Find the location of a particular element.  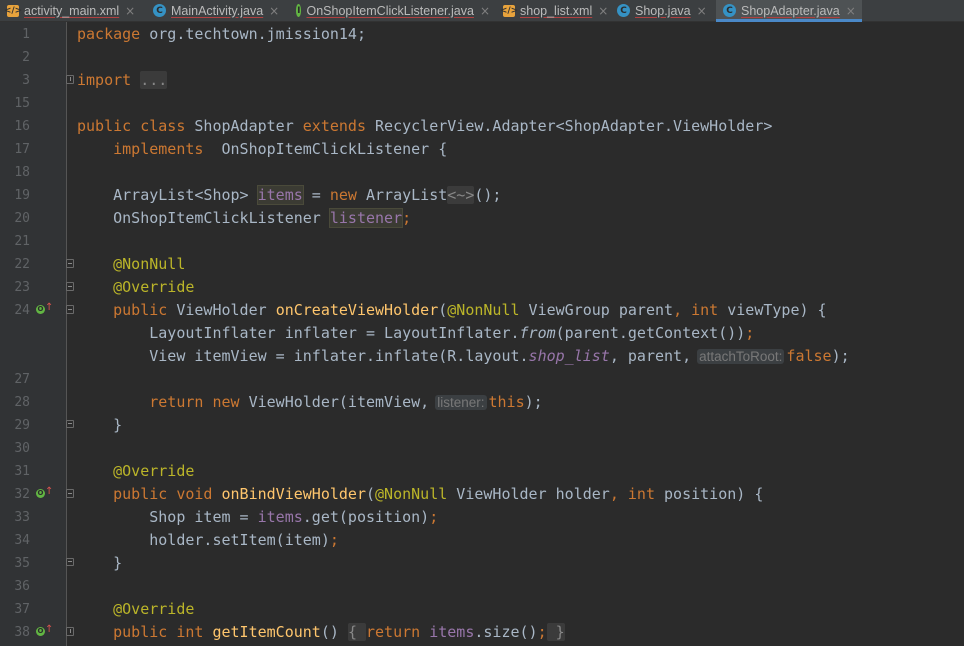

line-number: 17 is located at coordinates (22, 149).